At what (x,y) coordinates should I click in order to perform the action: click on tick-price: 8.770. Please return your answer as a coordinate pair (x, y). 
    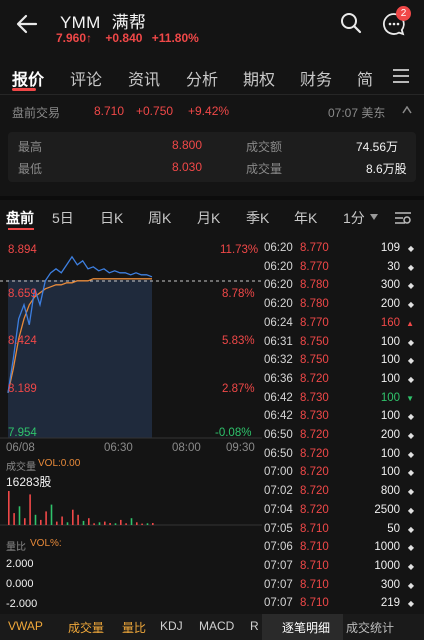
    Looking at the image, I should click on (314, 248).